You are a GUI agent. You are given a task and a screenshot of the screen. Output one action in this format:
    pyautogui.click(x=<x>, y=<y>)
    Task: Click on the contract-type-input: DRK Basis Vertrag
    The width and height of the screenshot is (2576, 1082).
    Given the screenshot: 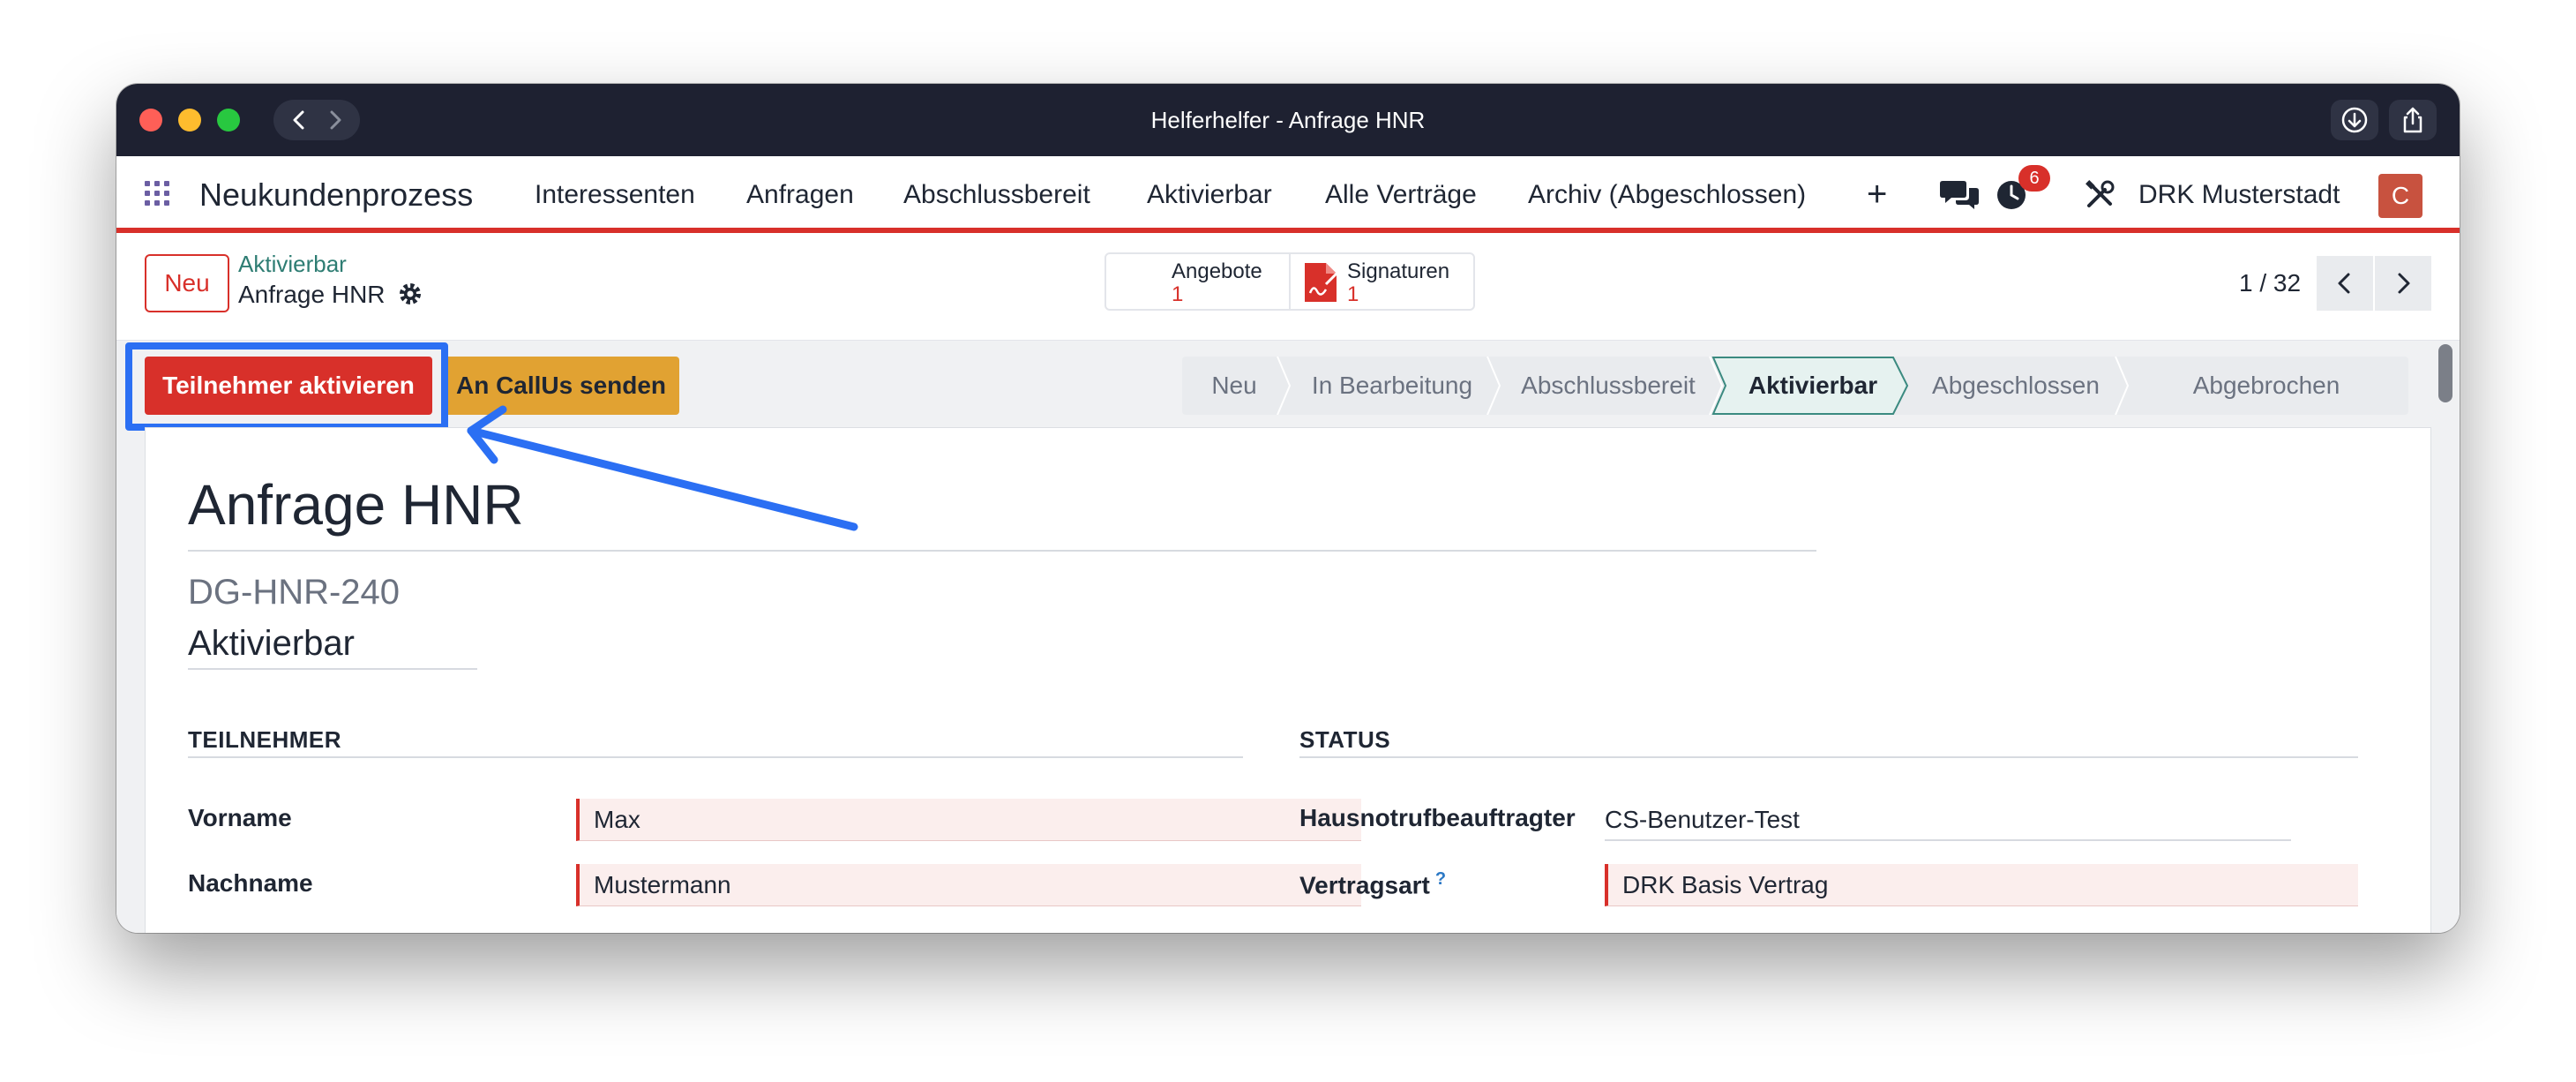 What is the action you would take?
    pyautogui.click(x=1982, y=885)
    